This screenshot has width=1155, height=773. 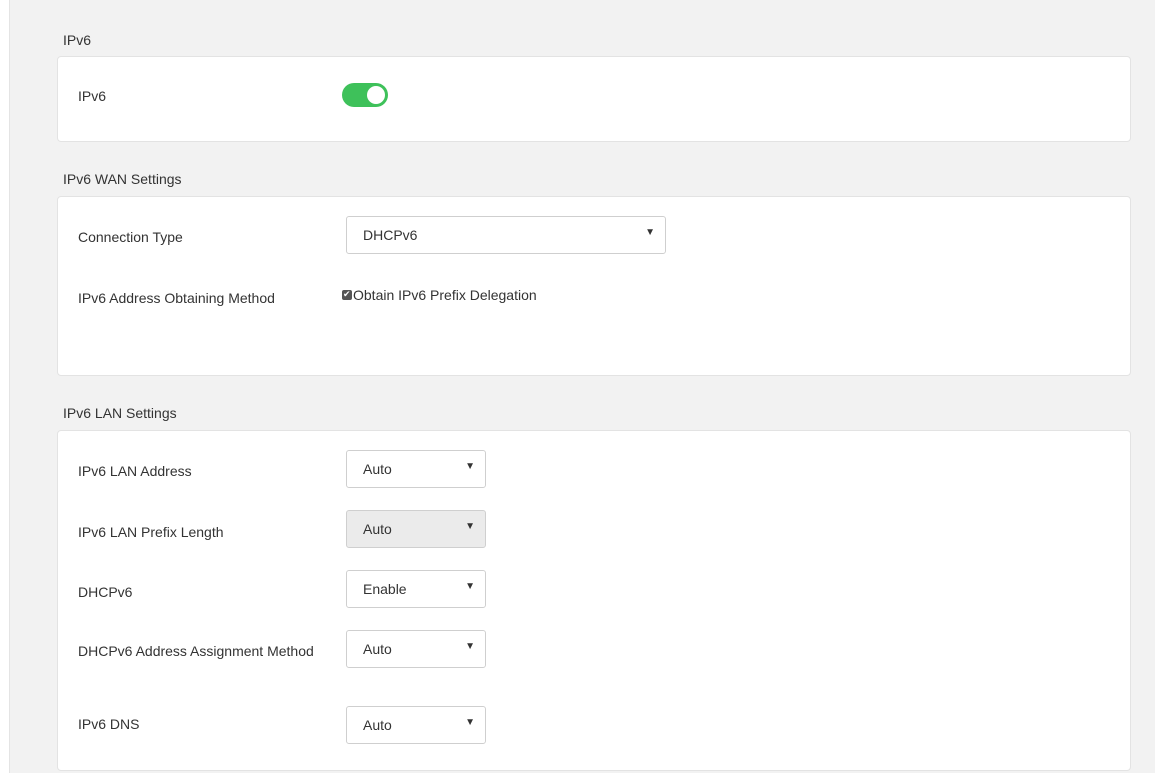 What do you see at coordinates (77, 40) in the screenshot?
I see `section-title-ipv6: IPv6` at bounding box center [77, 40].